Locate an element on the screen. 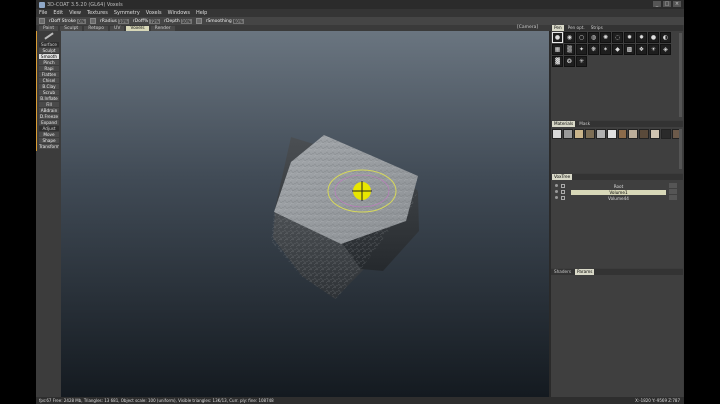 The width and height of the screenshot is (720, 404). params-tabs: Shaders Params is located at coordinates (617, 272).